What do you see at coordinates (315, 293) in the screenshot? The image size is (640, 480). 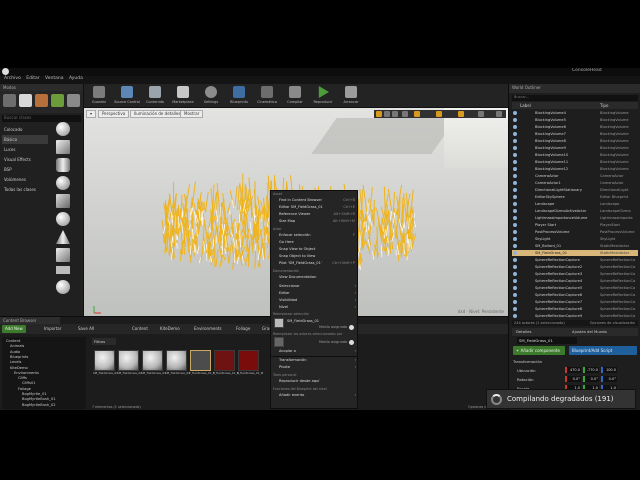 I see `ctx-submenu-edit: Editar ›` at bounding box center [315, 293].